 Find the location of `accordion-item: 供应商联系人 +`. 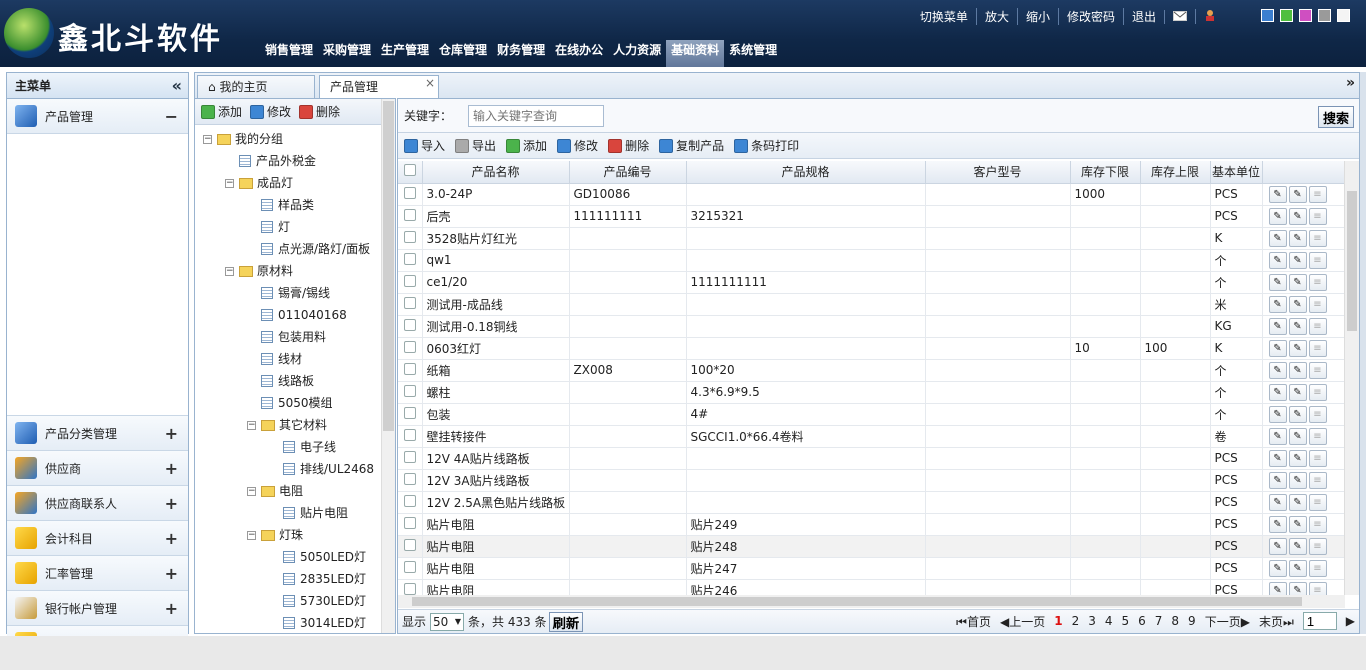

accordion-item: 供应商联系人 + is located at coordinates (97, 503).